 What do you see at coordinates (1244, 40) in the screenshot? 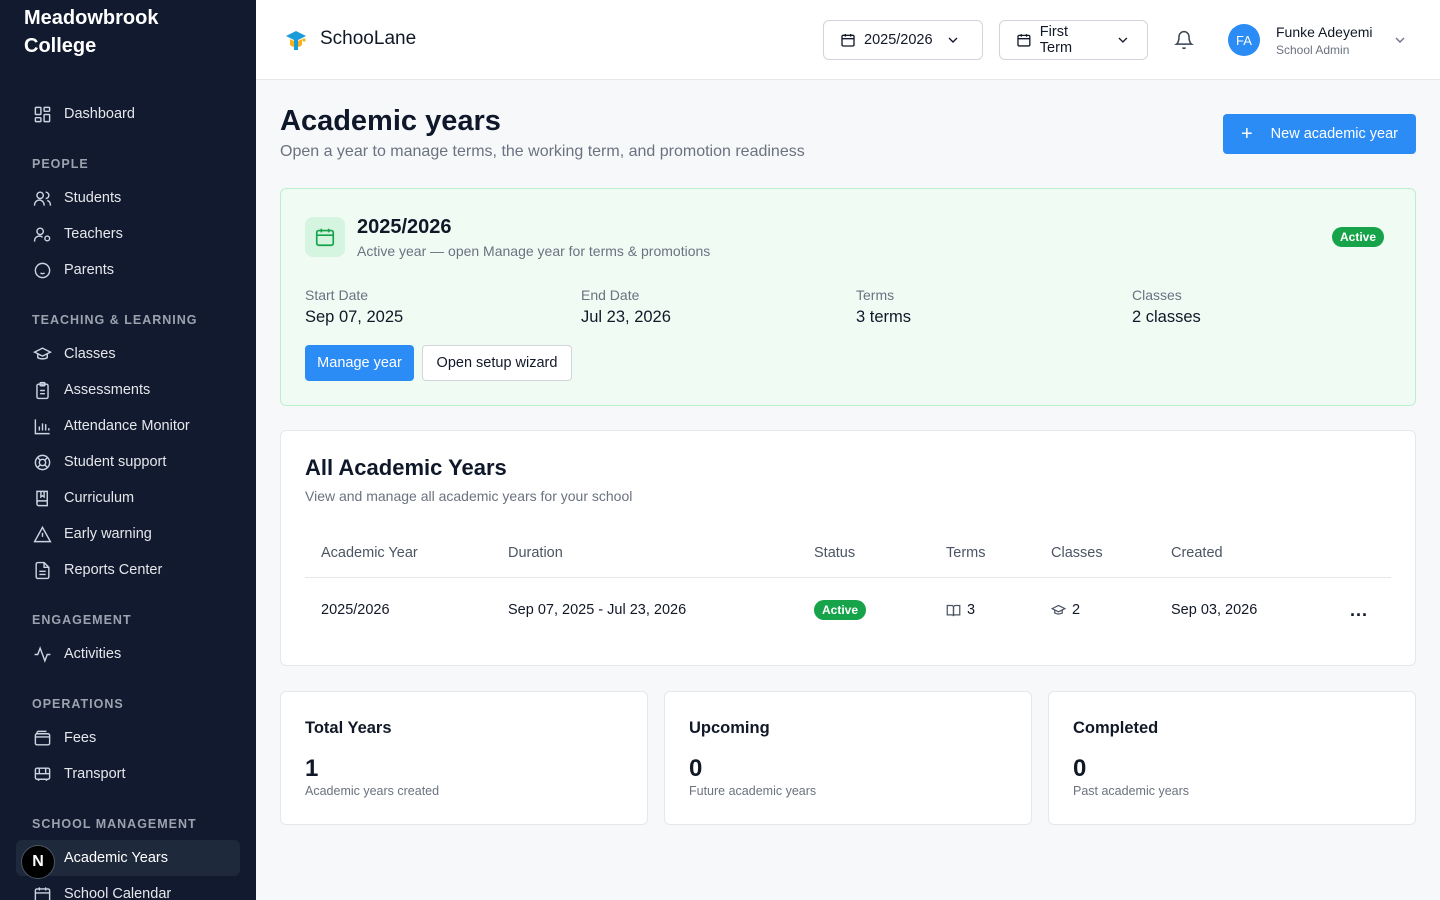
I see `avatar: FA` at bounding box center [1244, 40].